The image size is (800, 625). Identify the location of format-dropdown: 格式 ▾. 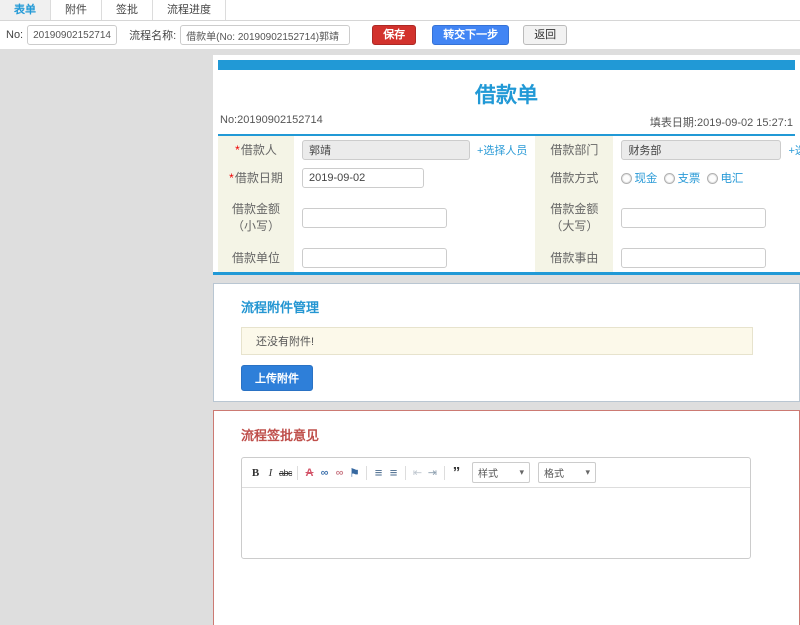
(567, 472).